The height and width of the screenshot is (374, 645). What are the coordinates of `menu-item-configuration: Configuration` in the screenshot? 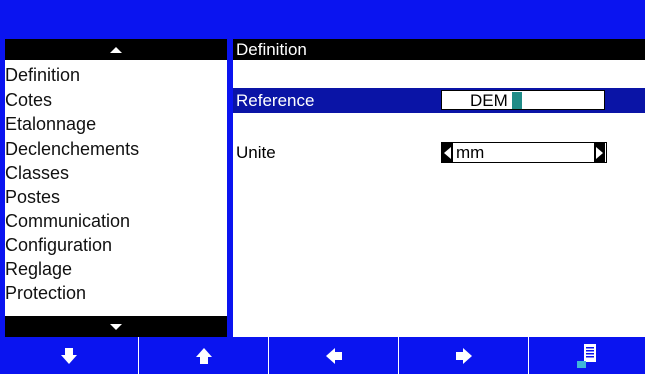 It's located at (58, 245).